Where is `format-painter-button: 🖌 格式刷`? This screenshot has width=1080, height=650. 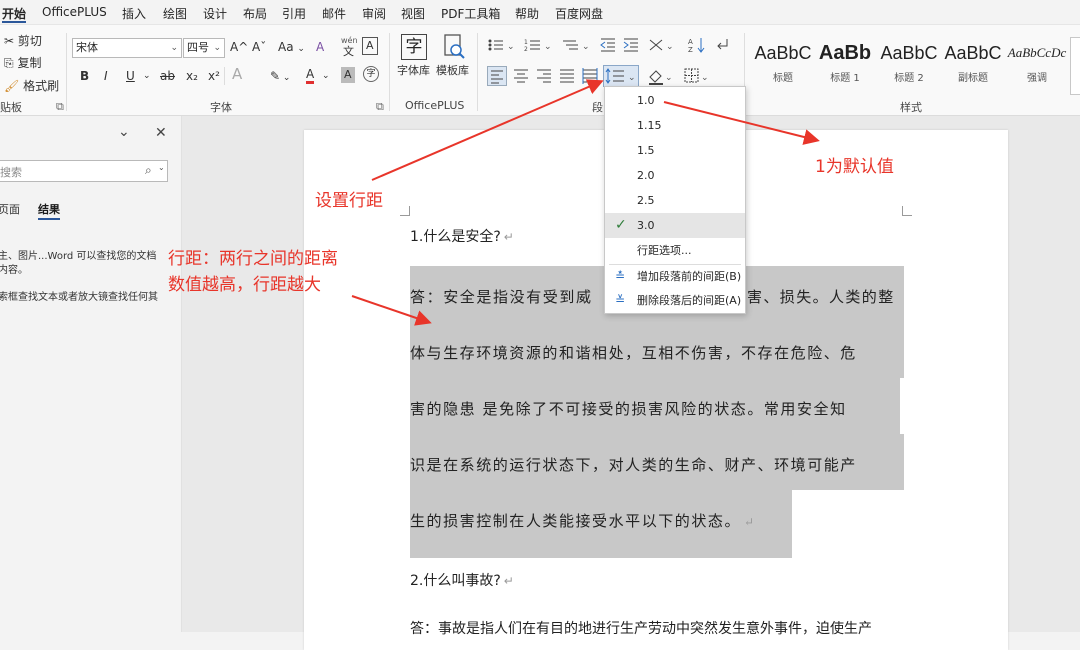
format-painter-button: 🖌 格式刷 is located at coordinates (31, 86).